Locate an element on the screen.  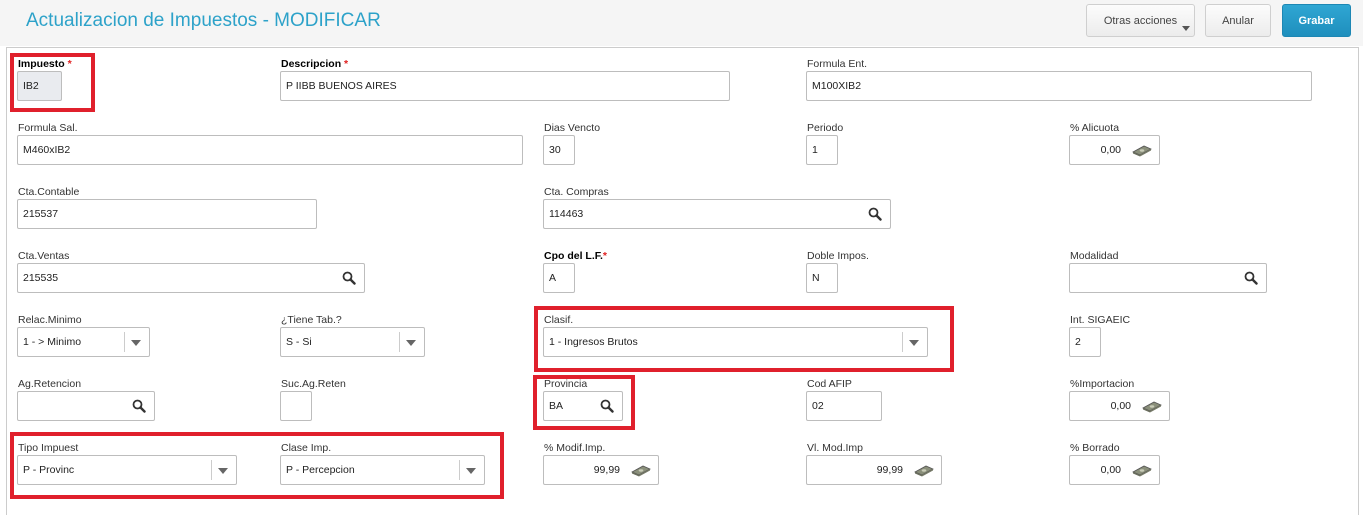
cta-contable-label: Cta.Contable is located at coordinates (49, 192).